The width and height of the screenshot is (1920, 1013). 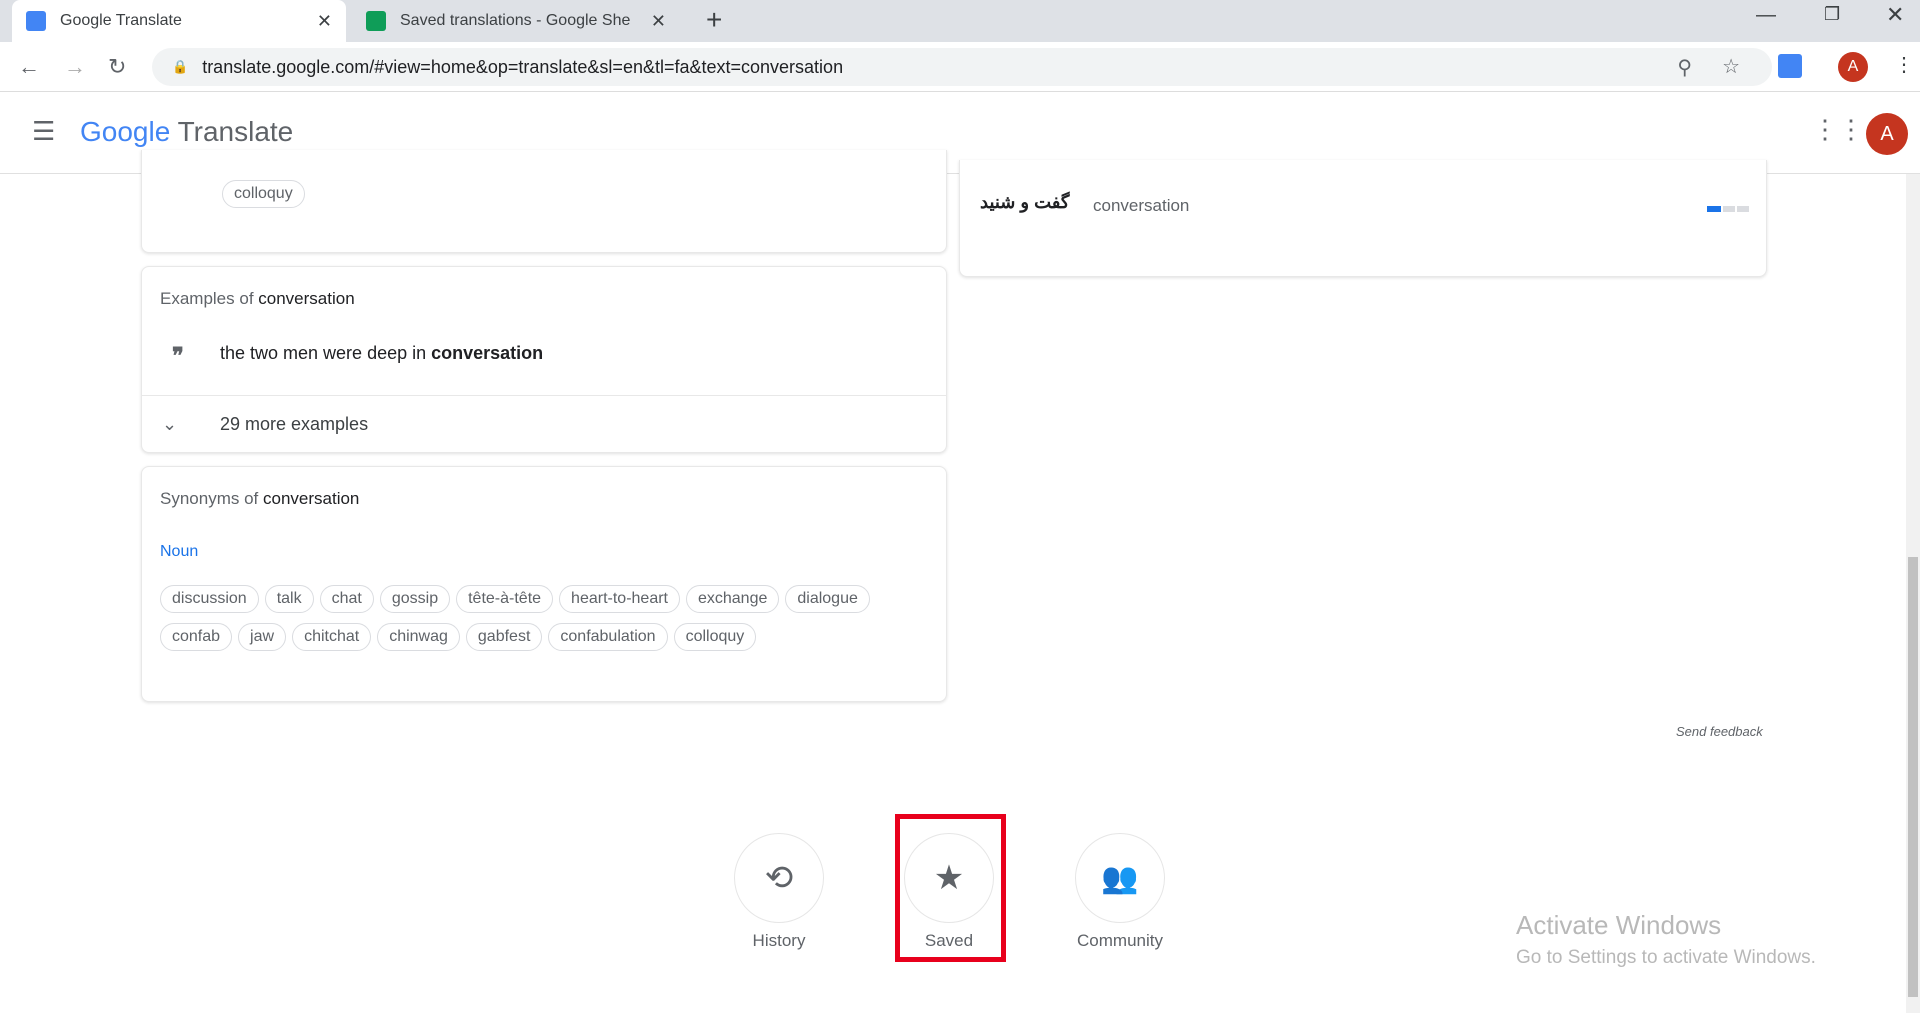 I want to click on new-tab-button: +, so click(x=714, y=20).